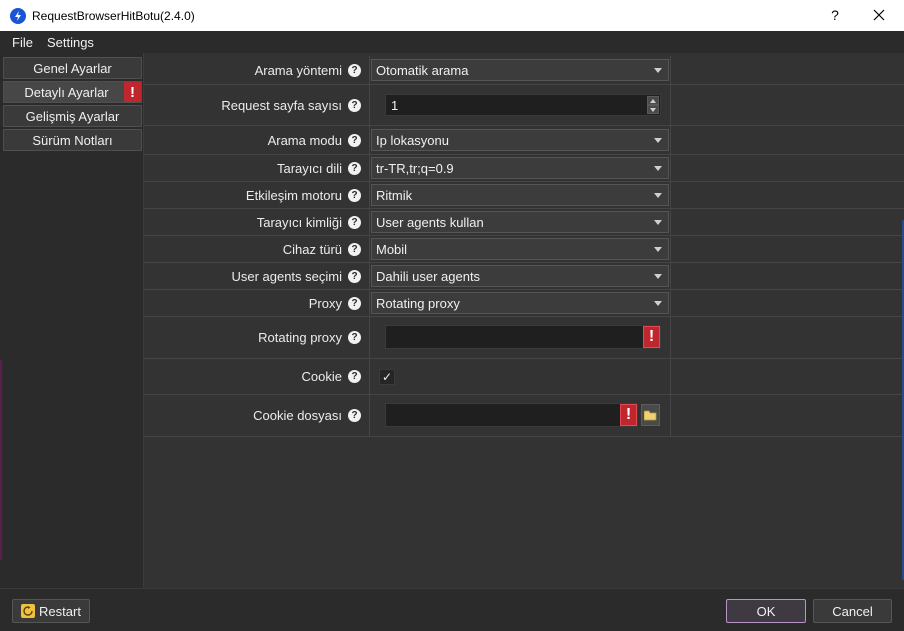 The height and width of the screenshot is (631, 904). I want to click on restart-icon, so click(28, 611).